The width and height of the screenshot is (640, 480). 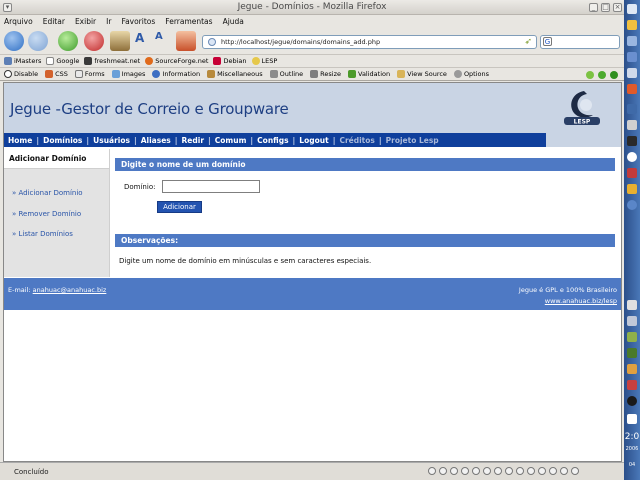 What do you see at coordinates (54, 21) in the screenshot?
I see `menu-editar: Editar` at bounding box center [54, 21].